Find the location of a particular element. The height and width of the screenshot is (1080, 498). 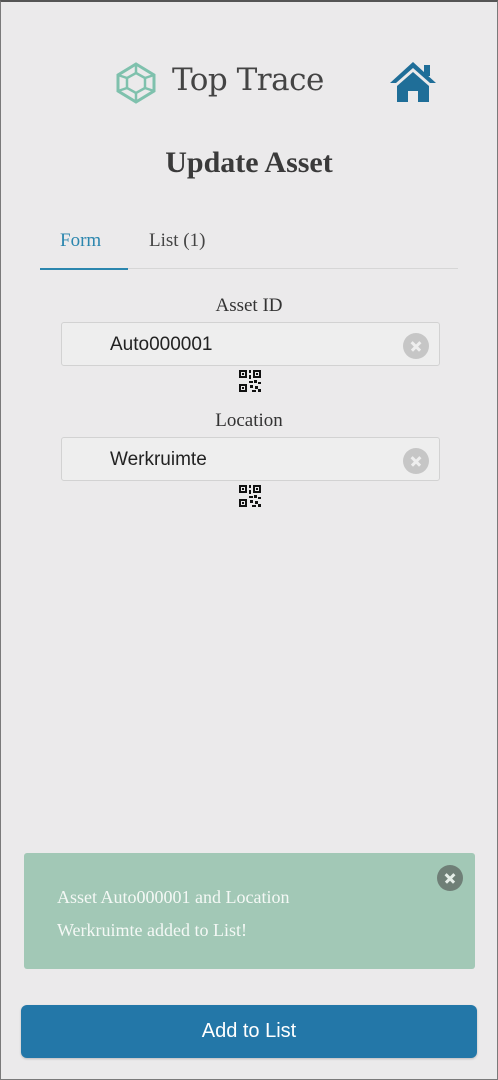

asset-id-input: Auto000001 is located at coordinates (250, 344).